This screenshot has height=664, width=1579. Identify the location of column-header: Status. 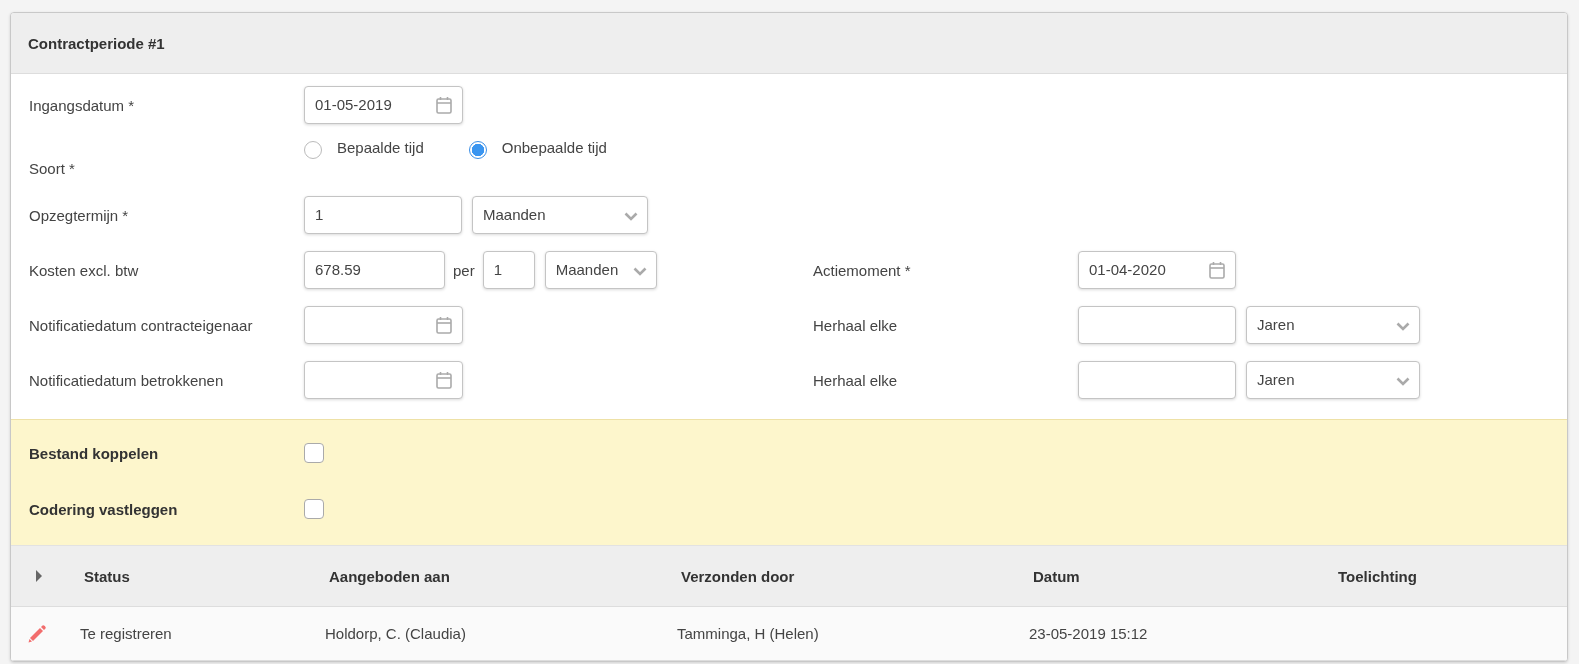
(107, 576).